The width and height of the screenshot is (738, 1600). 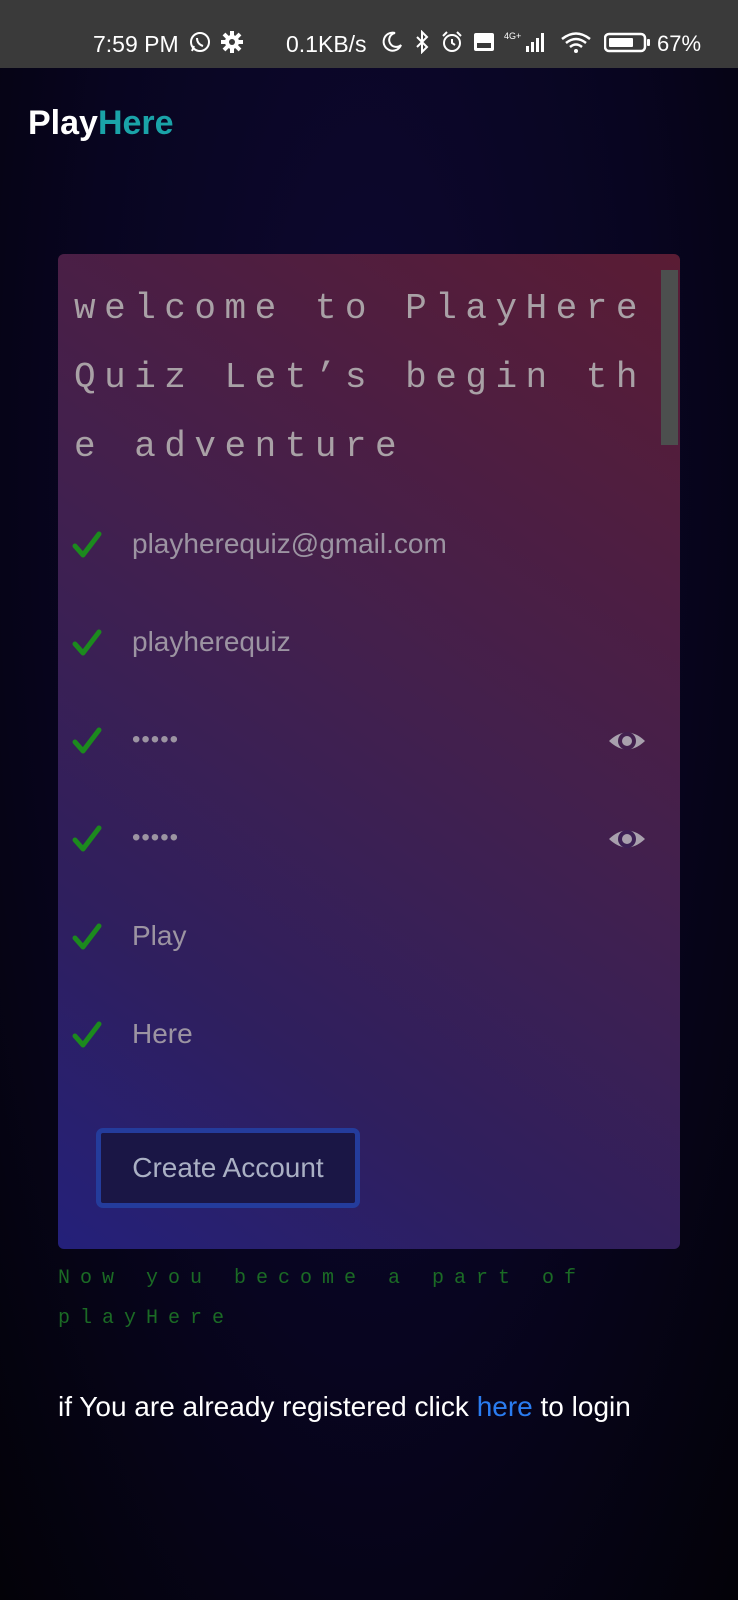 I want to click on first-name-value: Play, so click(x=159, y=935).